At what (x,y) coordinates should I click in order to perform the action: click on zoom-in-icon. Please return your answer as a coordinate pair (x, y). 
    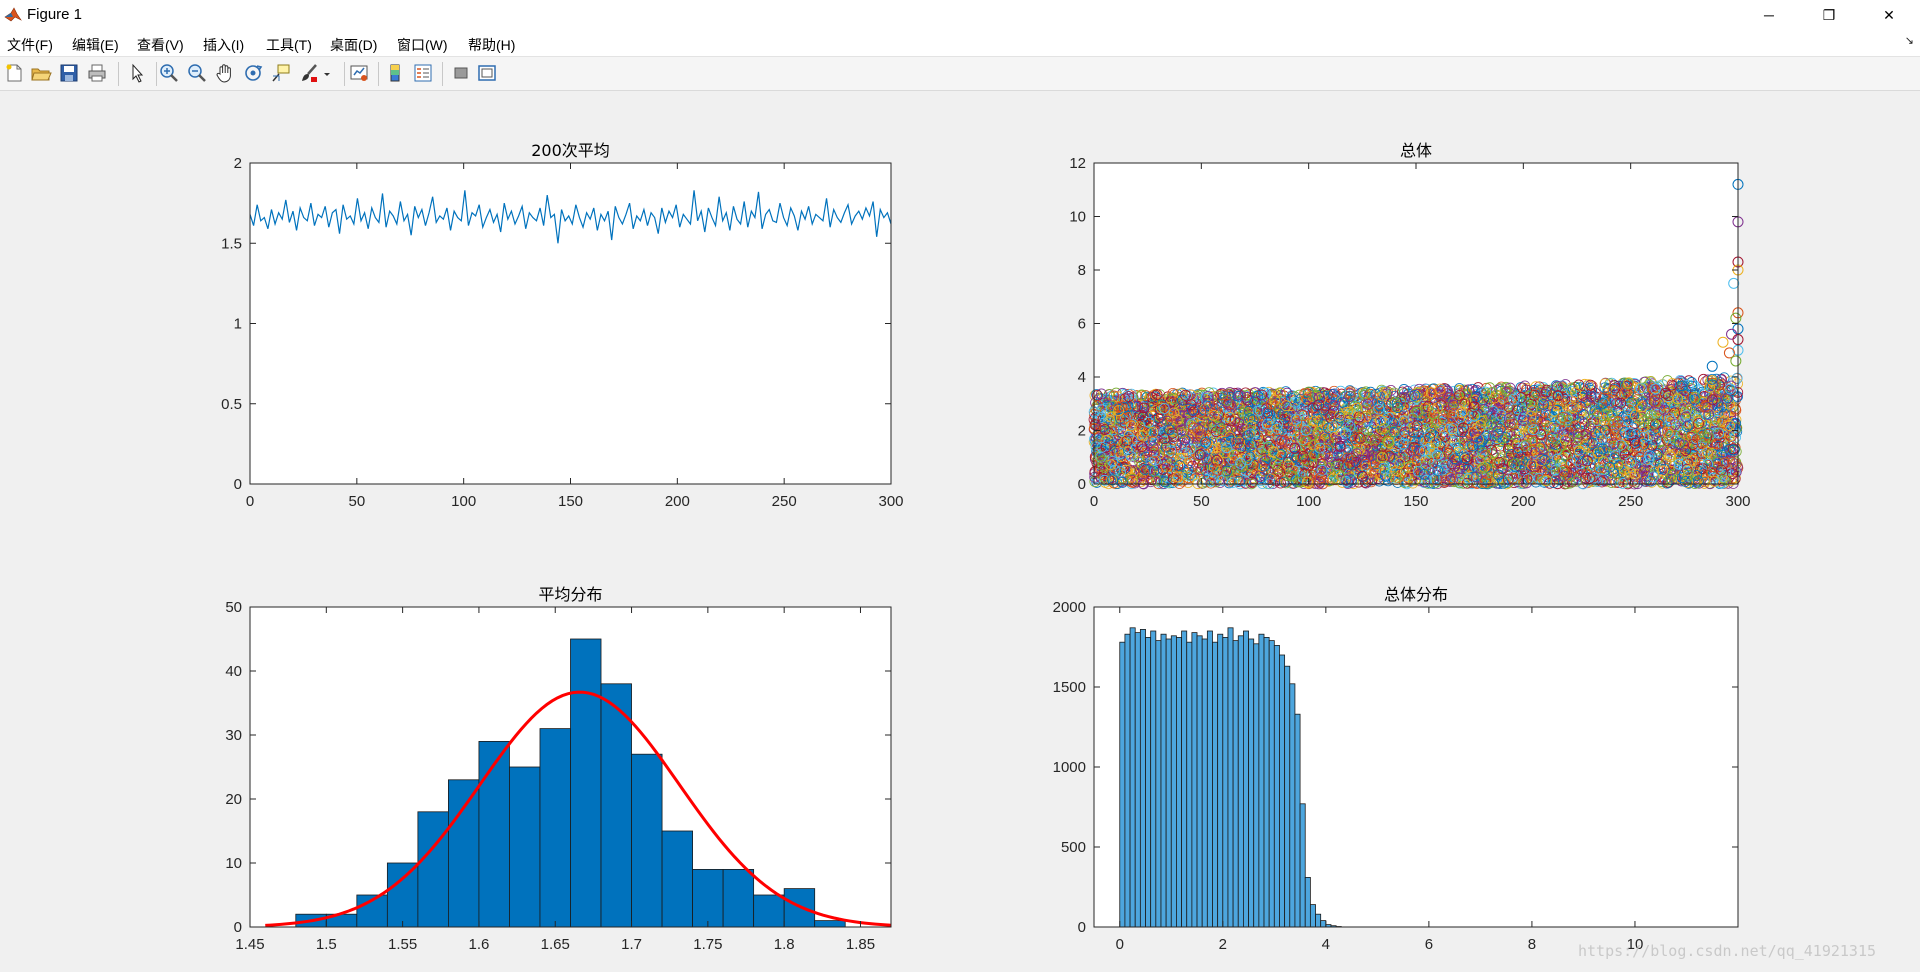
    Looking at the image, I should click on (169, 73).